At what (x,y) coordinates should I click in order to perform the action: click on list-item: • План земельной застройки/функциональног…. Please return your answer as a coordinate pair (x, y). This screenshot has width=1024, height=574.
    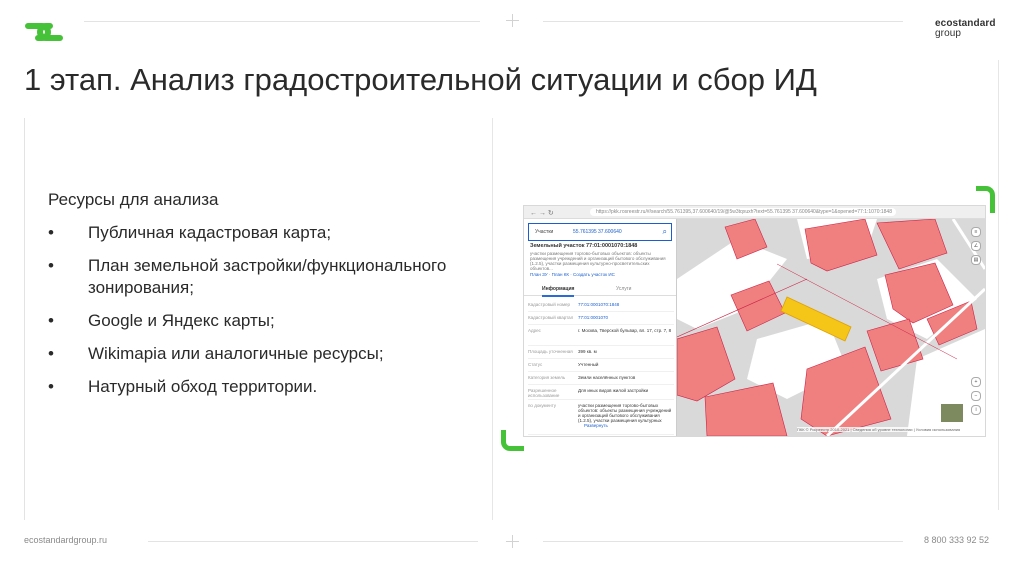
    Looking at the image, I should click on (263, 277).